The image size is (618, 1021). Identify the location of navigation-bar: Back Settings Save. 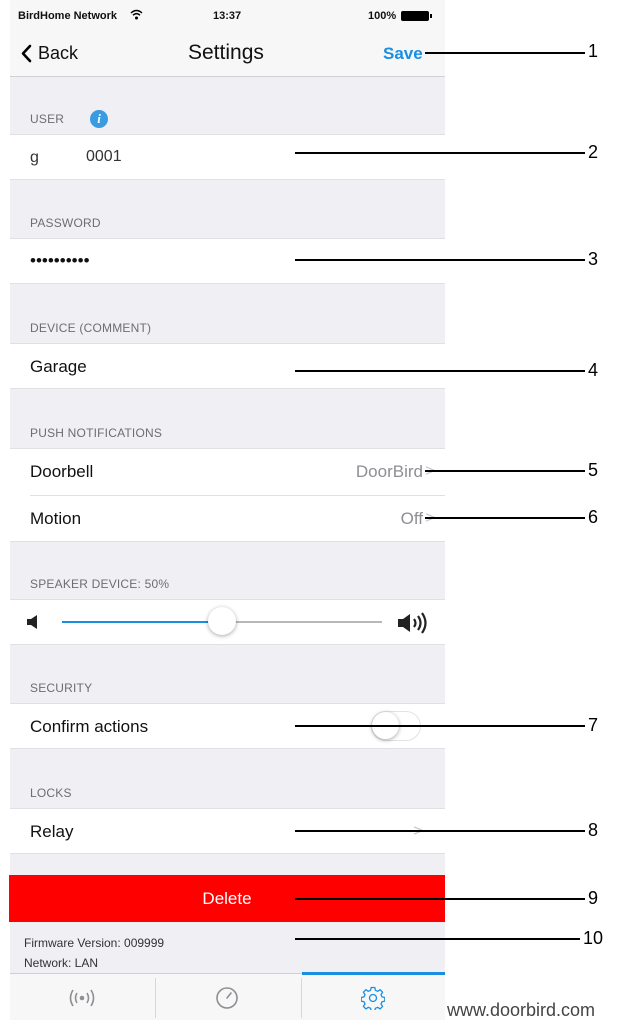
(227, 54).